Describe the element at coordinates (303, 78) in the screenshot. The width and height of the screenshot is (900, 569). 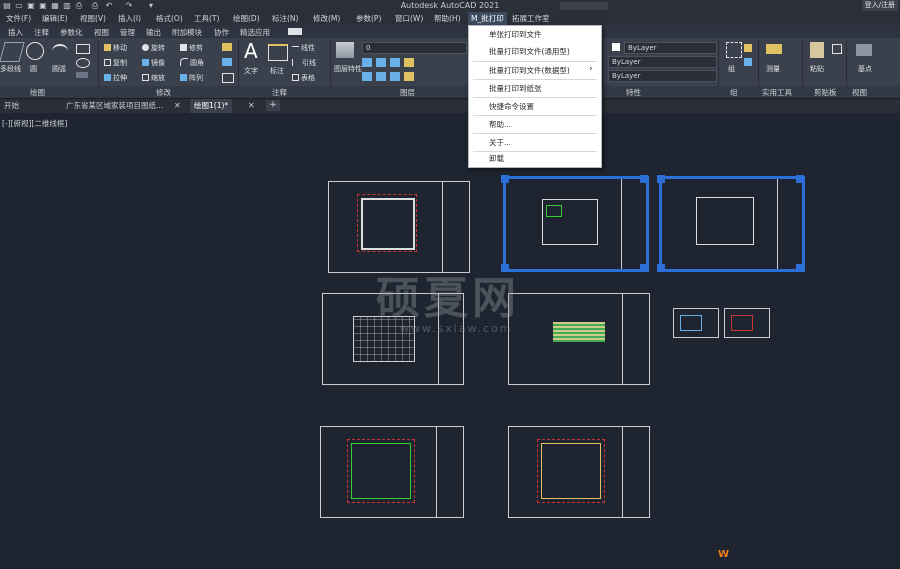
I see `table-button: 表格` at that location.